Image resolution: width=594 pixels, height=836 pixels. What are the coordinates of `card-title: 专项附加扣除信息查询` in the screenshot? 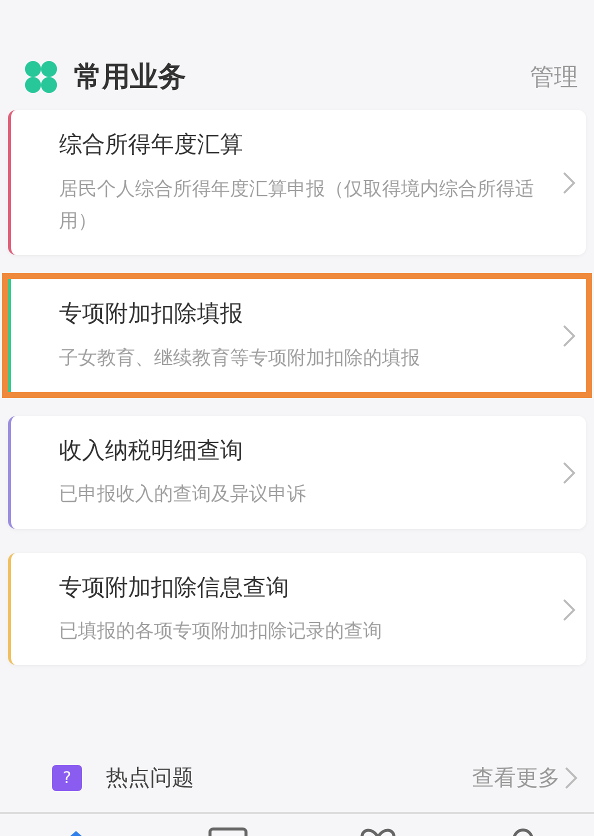 It's located at (174, 588).